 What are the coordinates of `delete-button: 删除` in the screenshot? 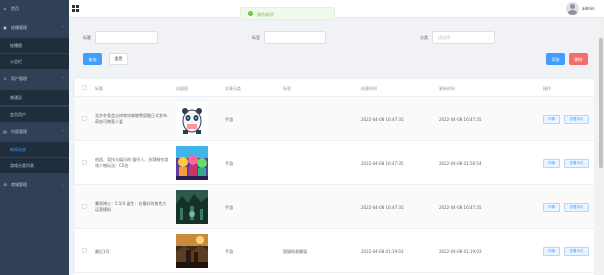 It's located at (578, 59).